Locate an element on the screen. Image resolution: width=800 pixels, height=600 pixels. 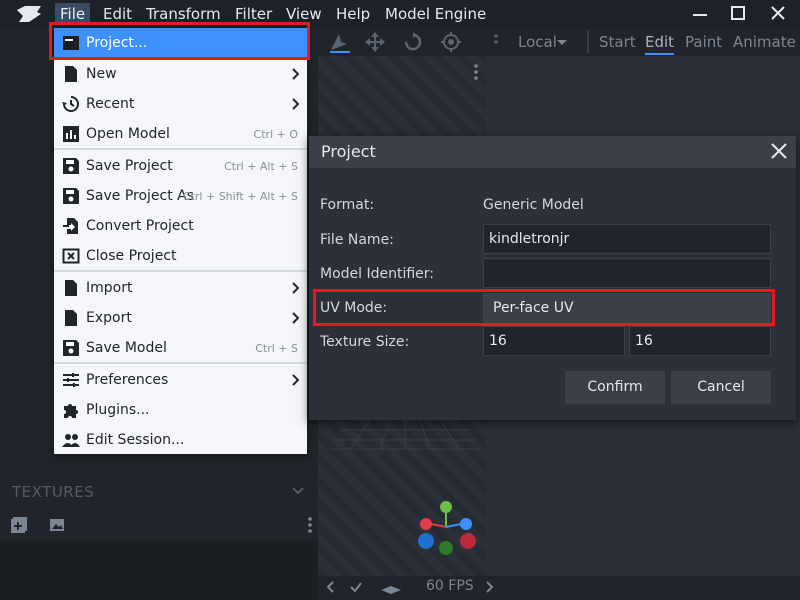
floor-grid is located at coordinates (405, 435).